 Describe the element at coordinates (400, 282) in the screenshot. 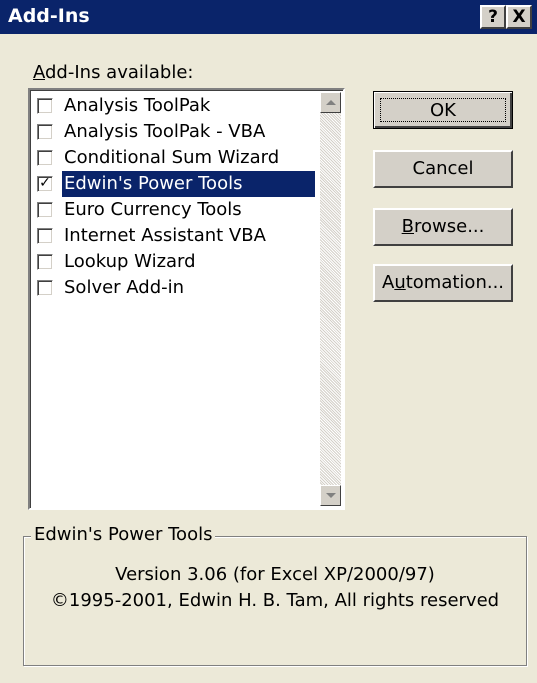

I see `automation-hotkey: u` at that location.